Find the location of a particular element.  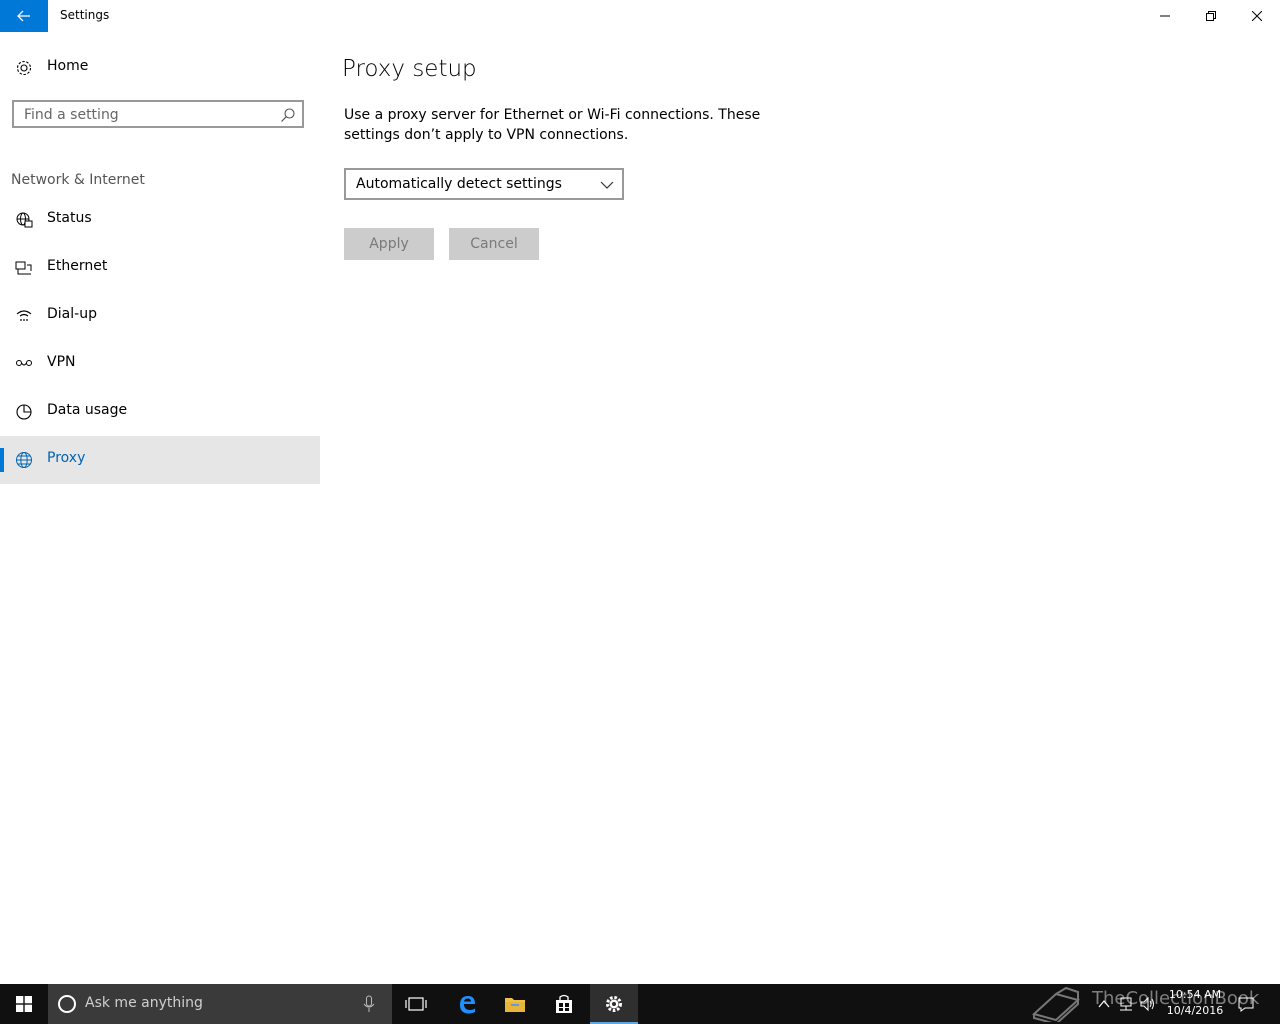

task-view-icon is located at coordinates (416, 1004).